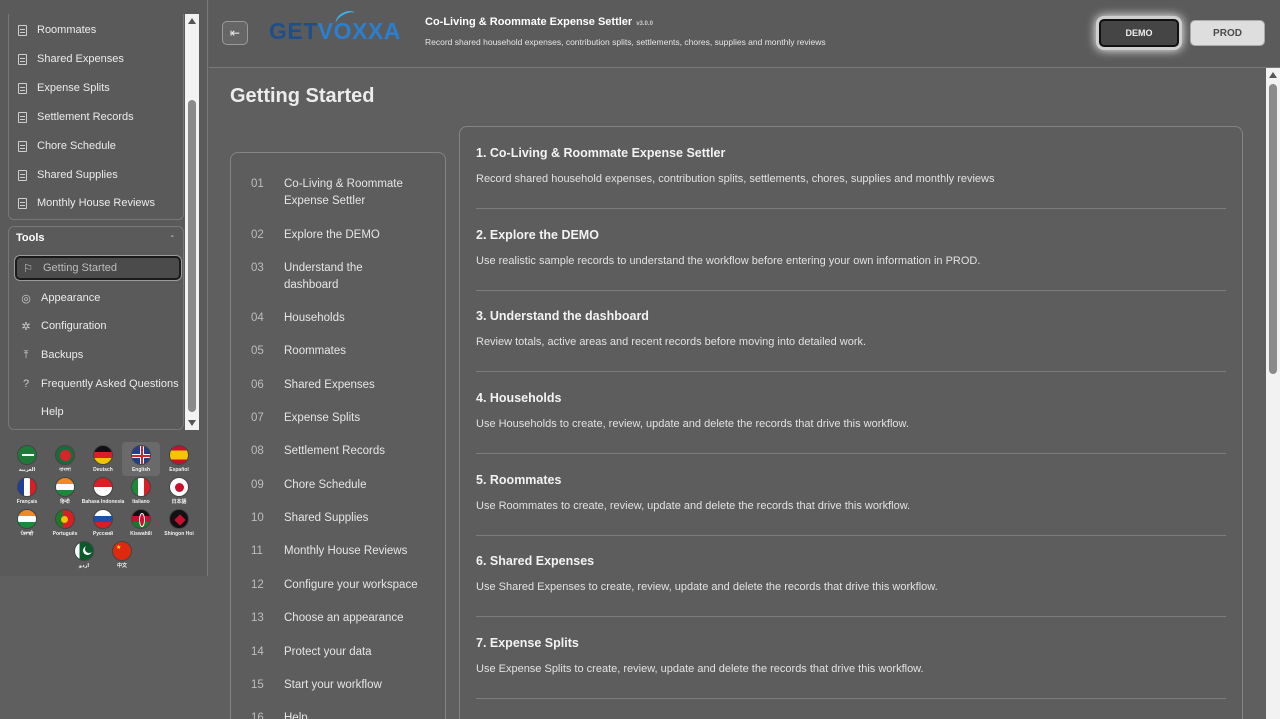  Describe the element at coordinates (69, 59) in the screenshot. I see `sidebar-item-shared-expenses: Shared Expenses` at that location.